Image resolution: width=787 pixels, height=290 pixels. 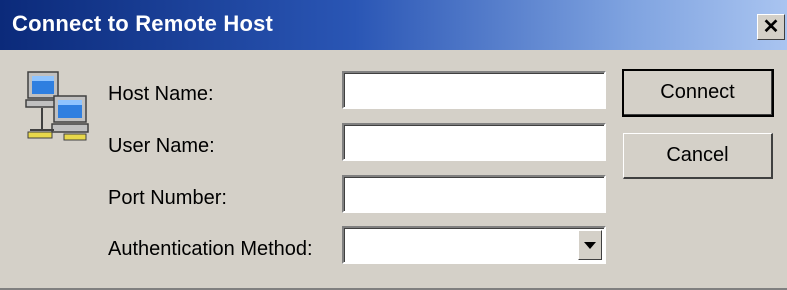 I want to click on auth-method-select, so click(x=474, y=245).